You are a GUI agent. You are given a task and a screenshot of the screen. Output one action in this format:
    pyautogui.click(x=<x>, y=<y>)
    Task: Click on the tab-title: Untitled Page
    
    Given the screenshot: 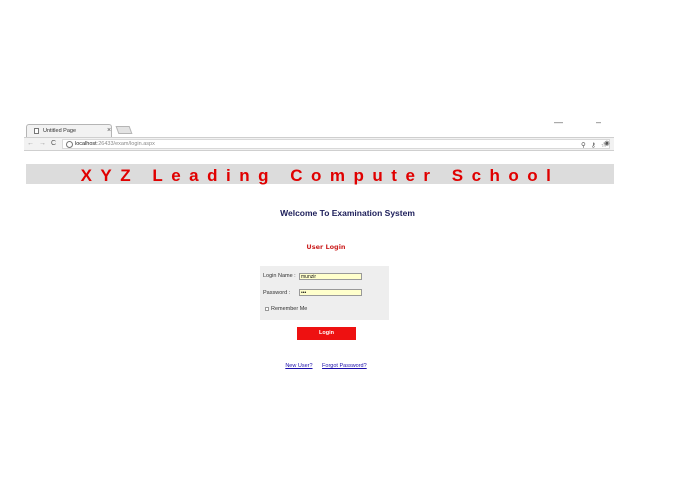 What is the action you would take?
    pyautogui.click(x=60, y=131)
    